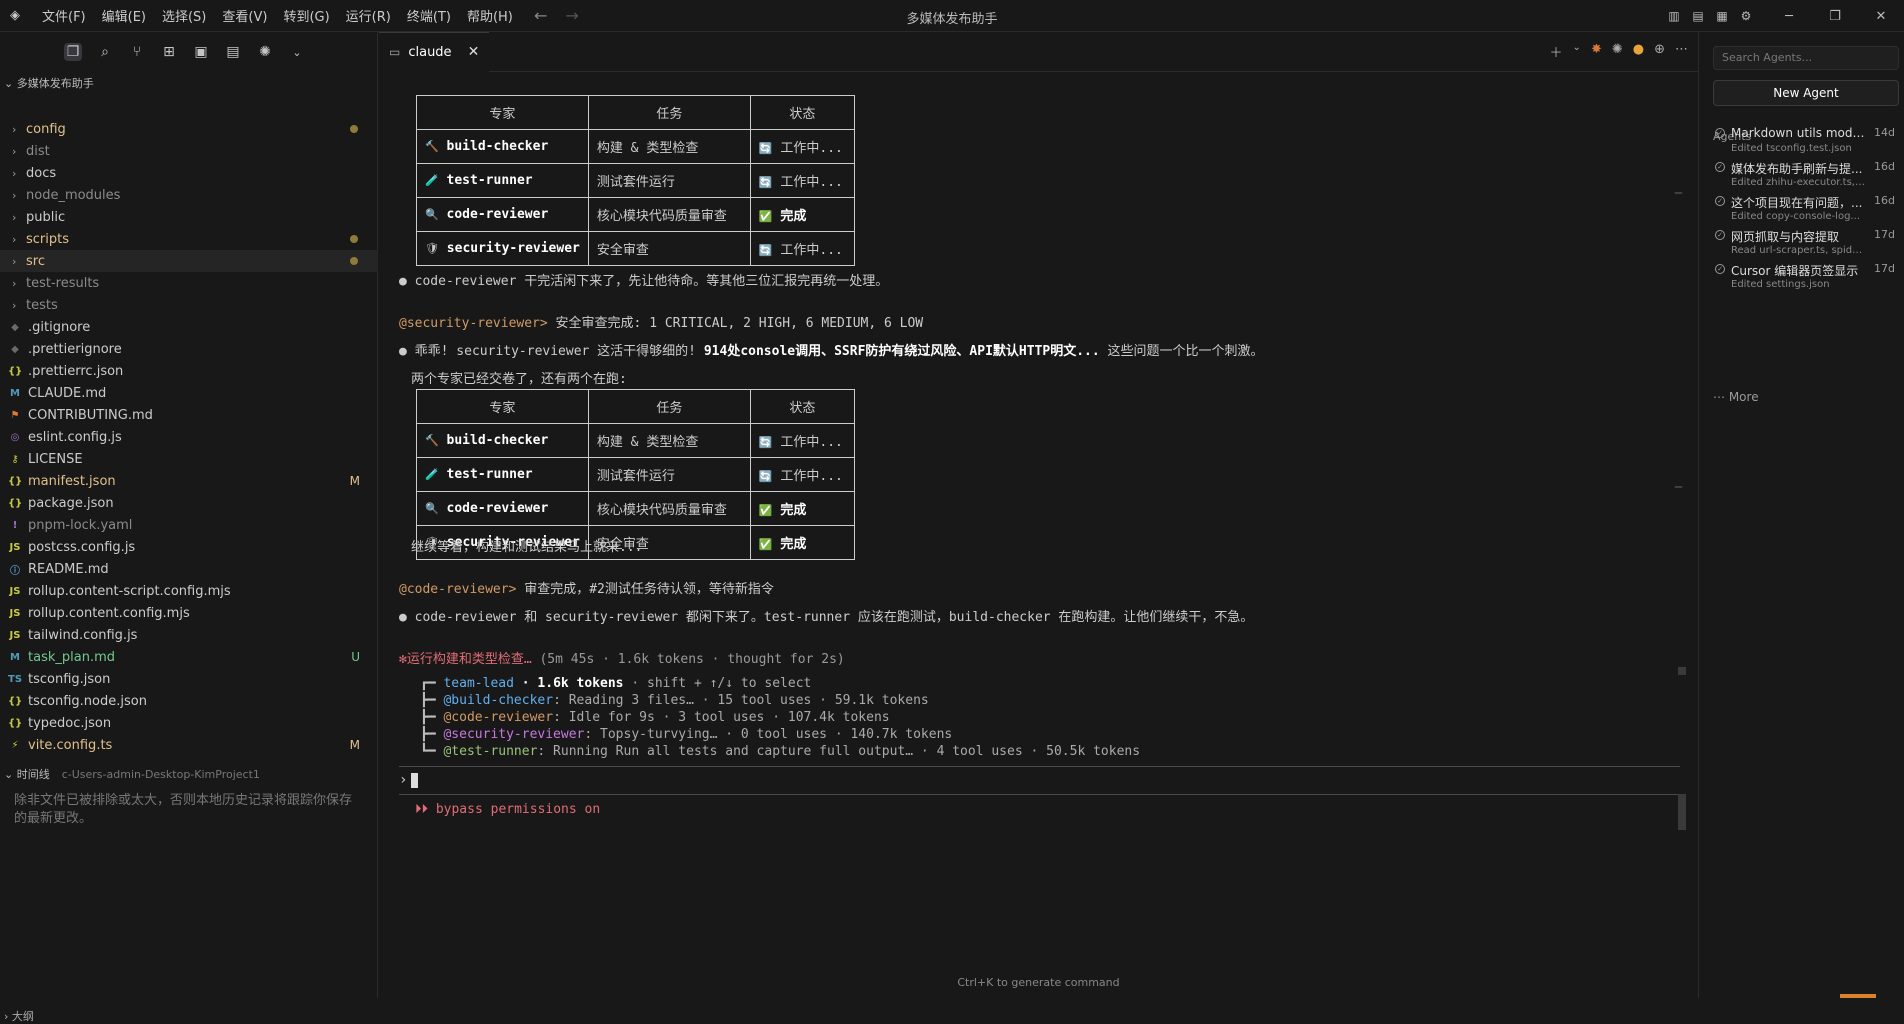  Describe the element at coordinates (189, 305) in the screenshot. I see `folder-item: › tests` at that location.